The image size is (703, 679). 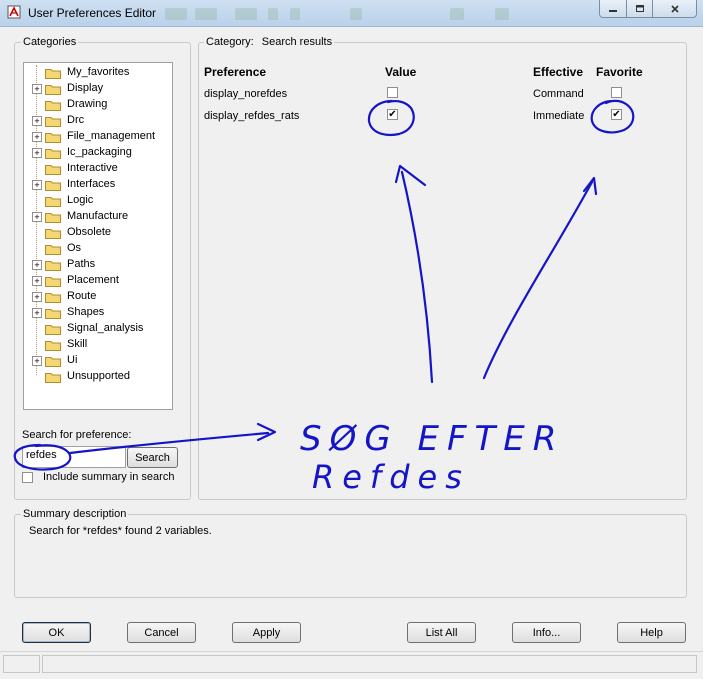 What do you see at coordinates (42, 457) in the screenshot?
I see `annotation-circle-search` at bounding box center [42, 457].